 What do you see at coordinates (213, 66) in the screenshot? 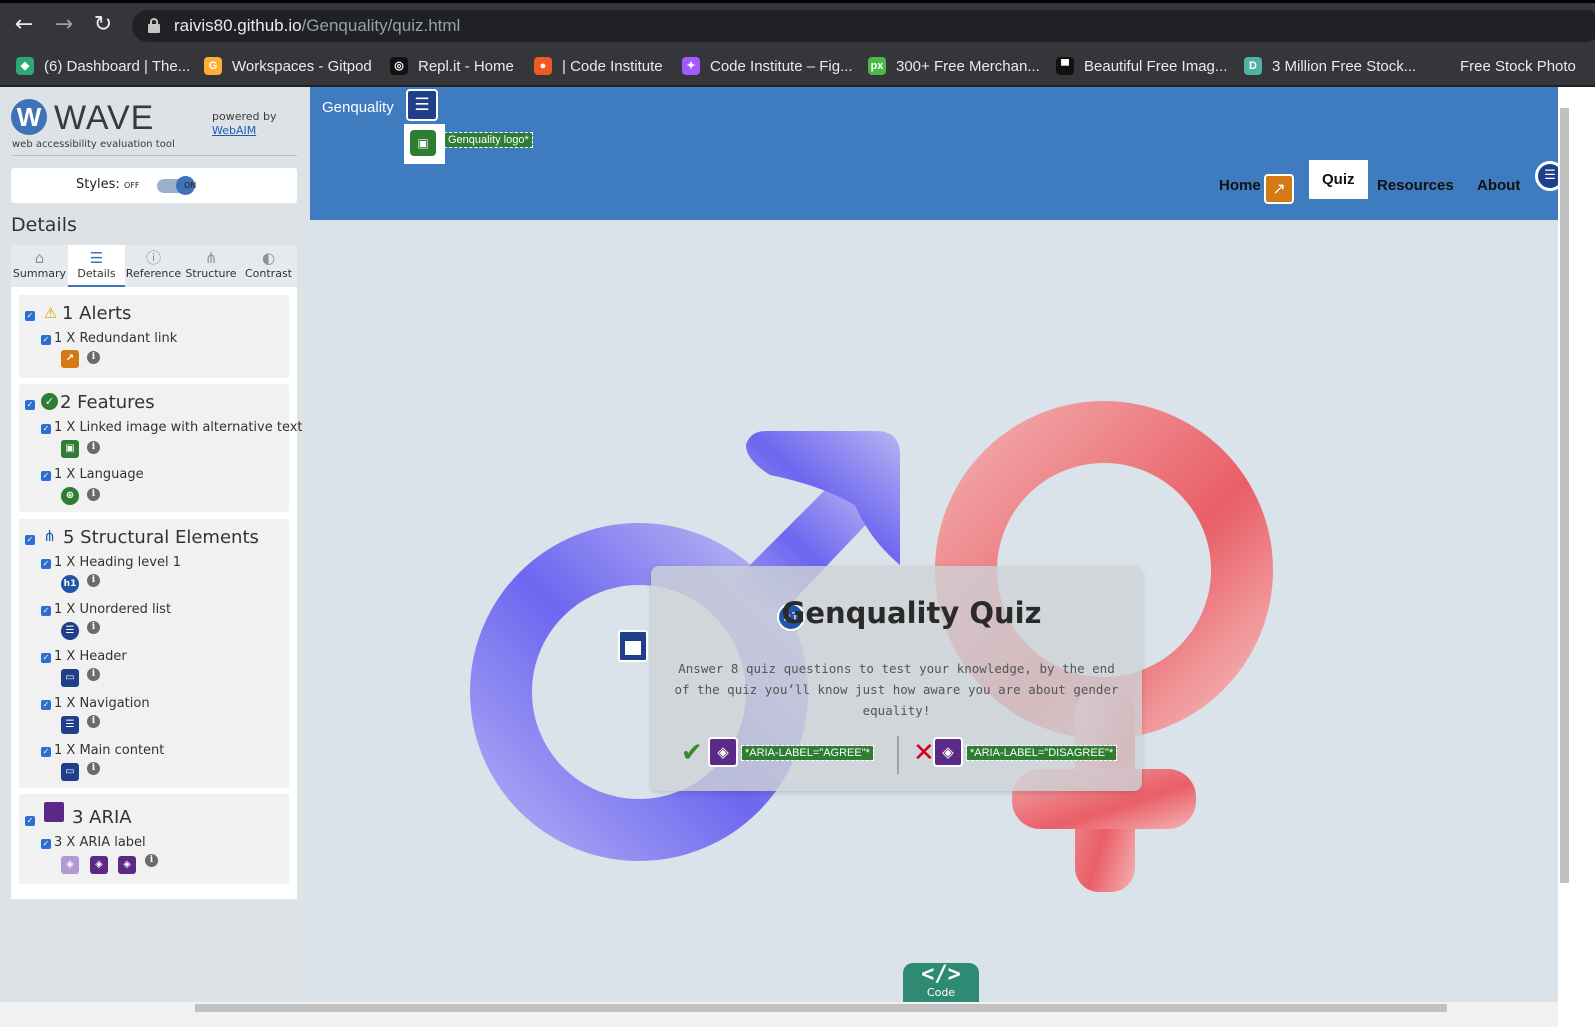
I see `gitpod-favicon-icon: G` at bounding box center [213, 66].